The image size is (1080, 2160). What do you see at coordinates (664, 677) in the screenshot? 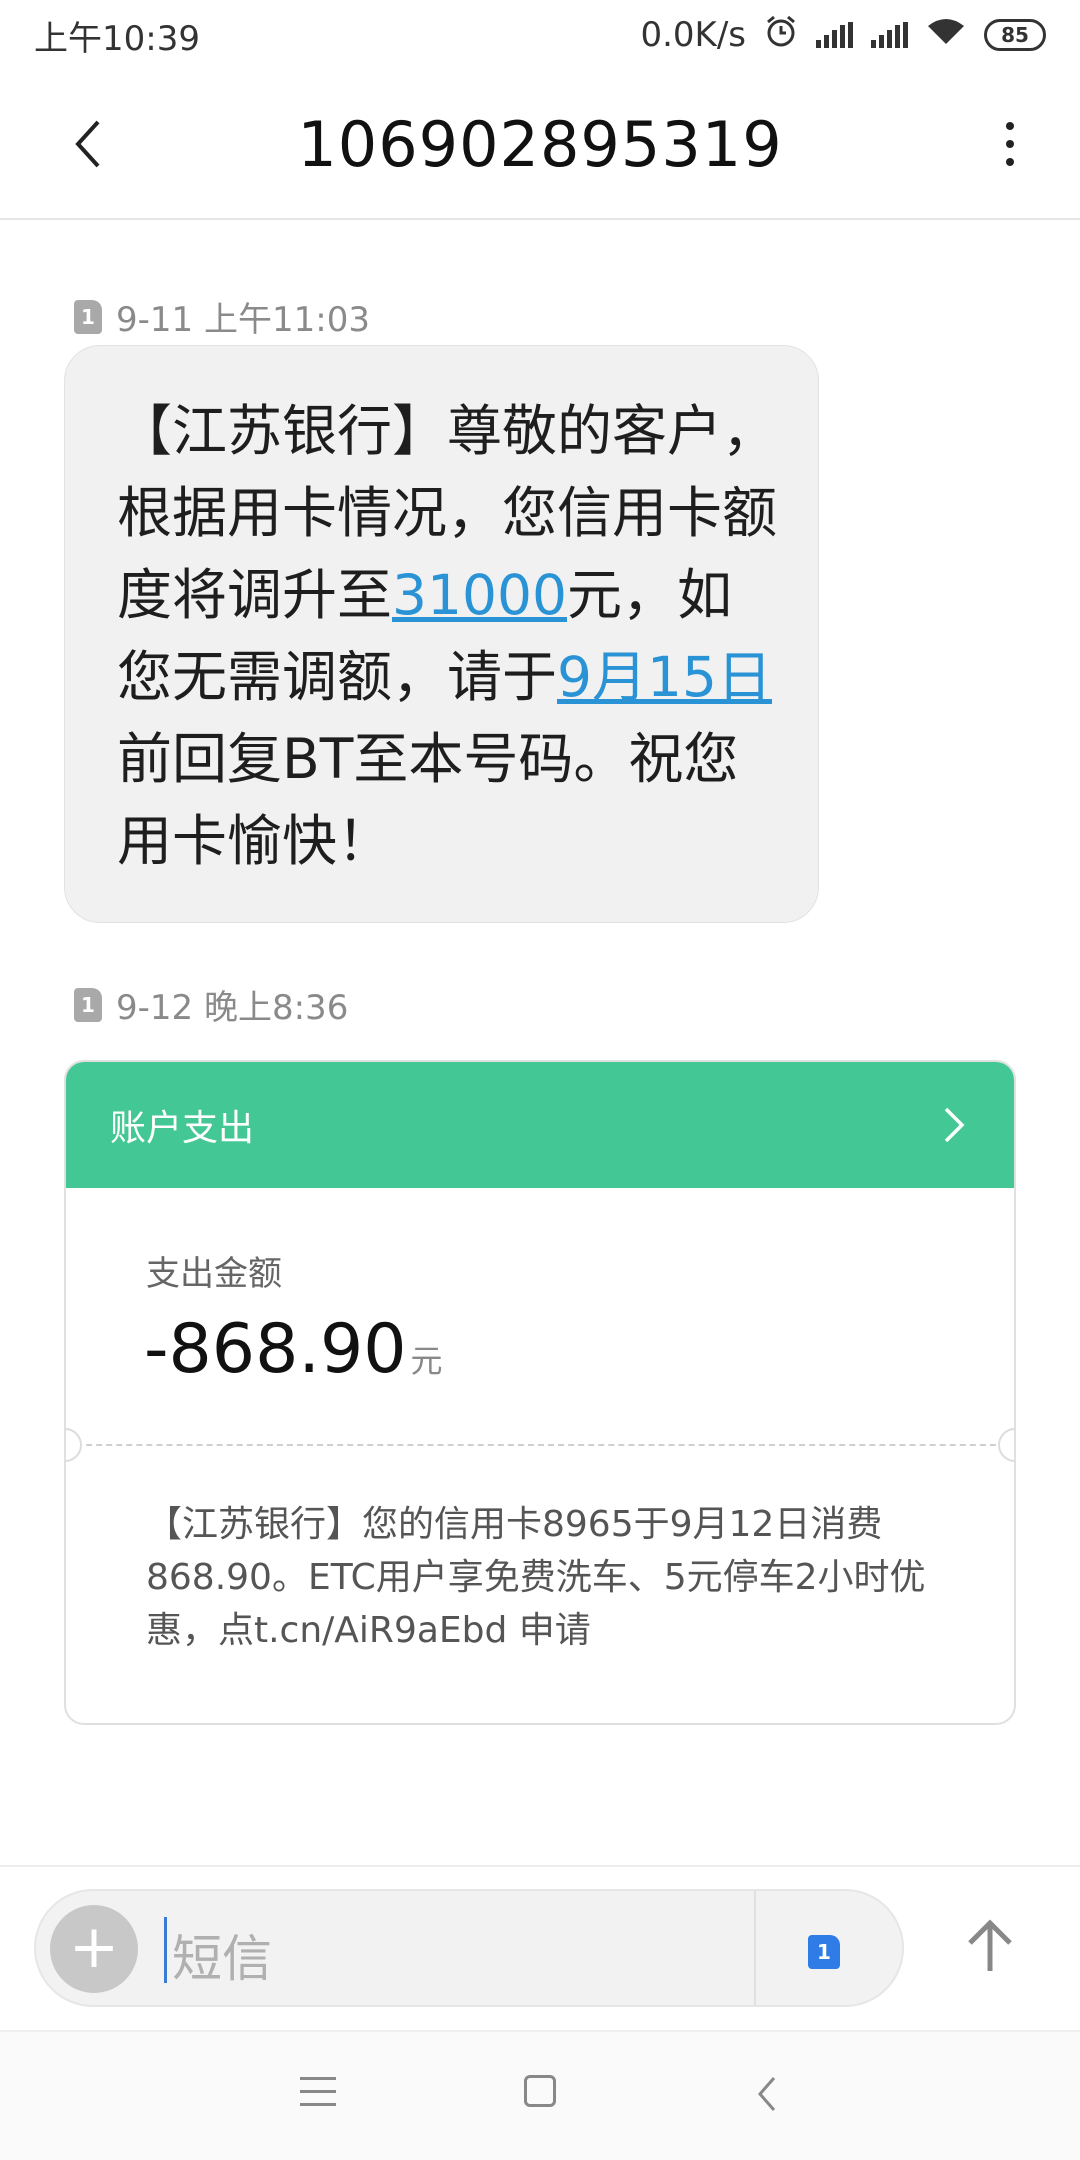
I see `date-link: 9月15日` at bounding box center [664, 677].